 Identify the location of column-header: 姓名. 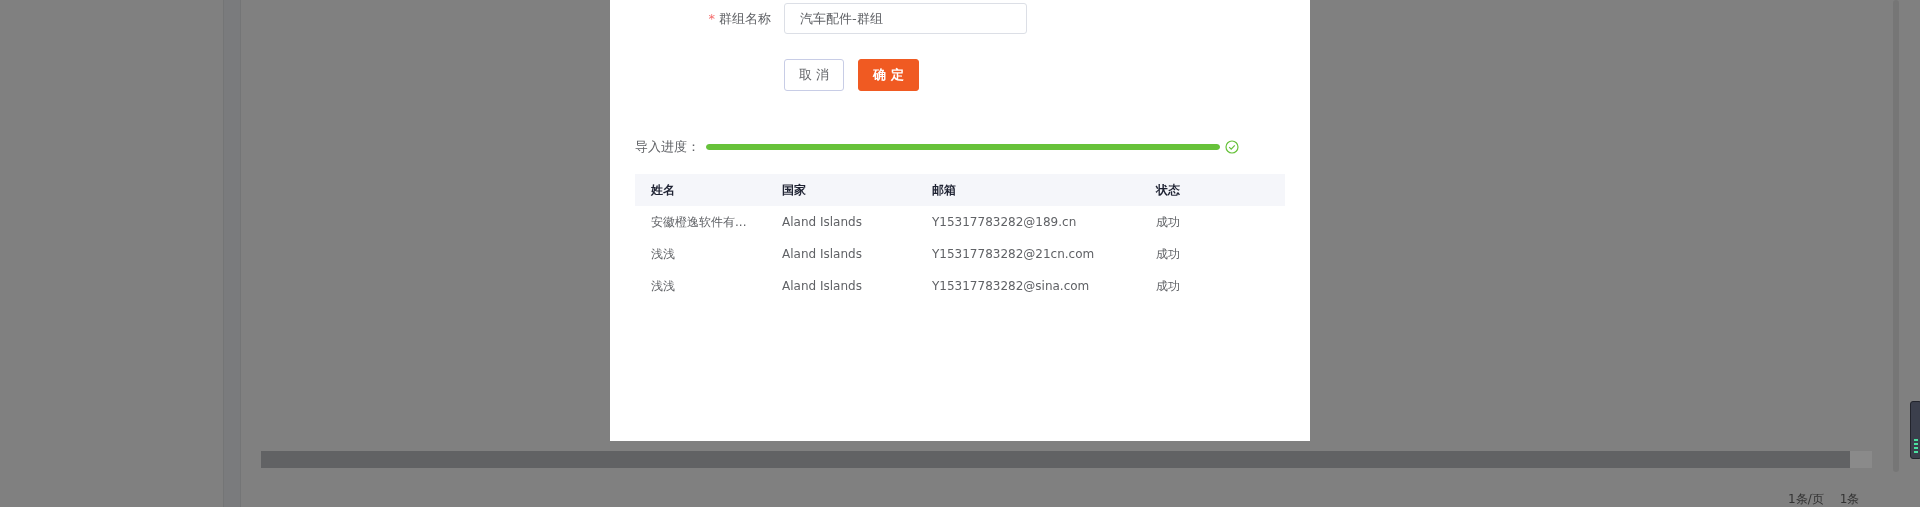
(663, 190).